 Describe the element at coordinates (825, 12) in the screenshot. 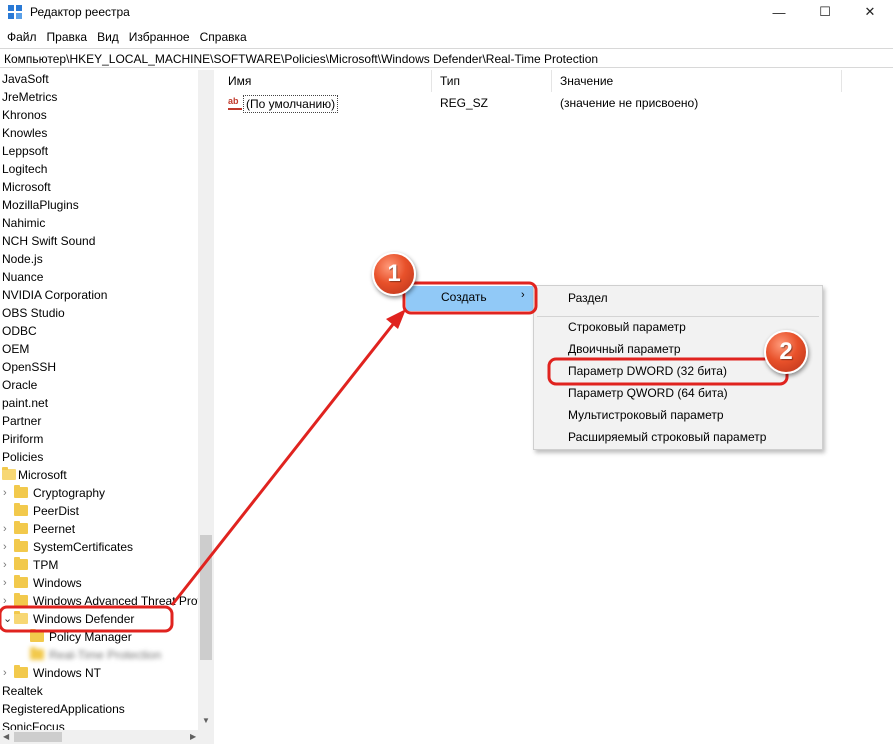

I see `maximize-button: ☐` at that location.